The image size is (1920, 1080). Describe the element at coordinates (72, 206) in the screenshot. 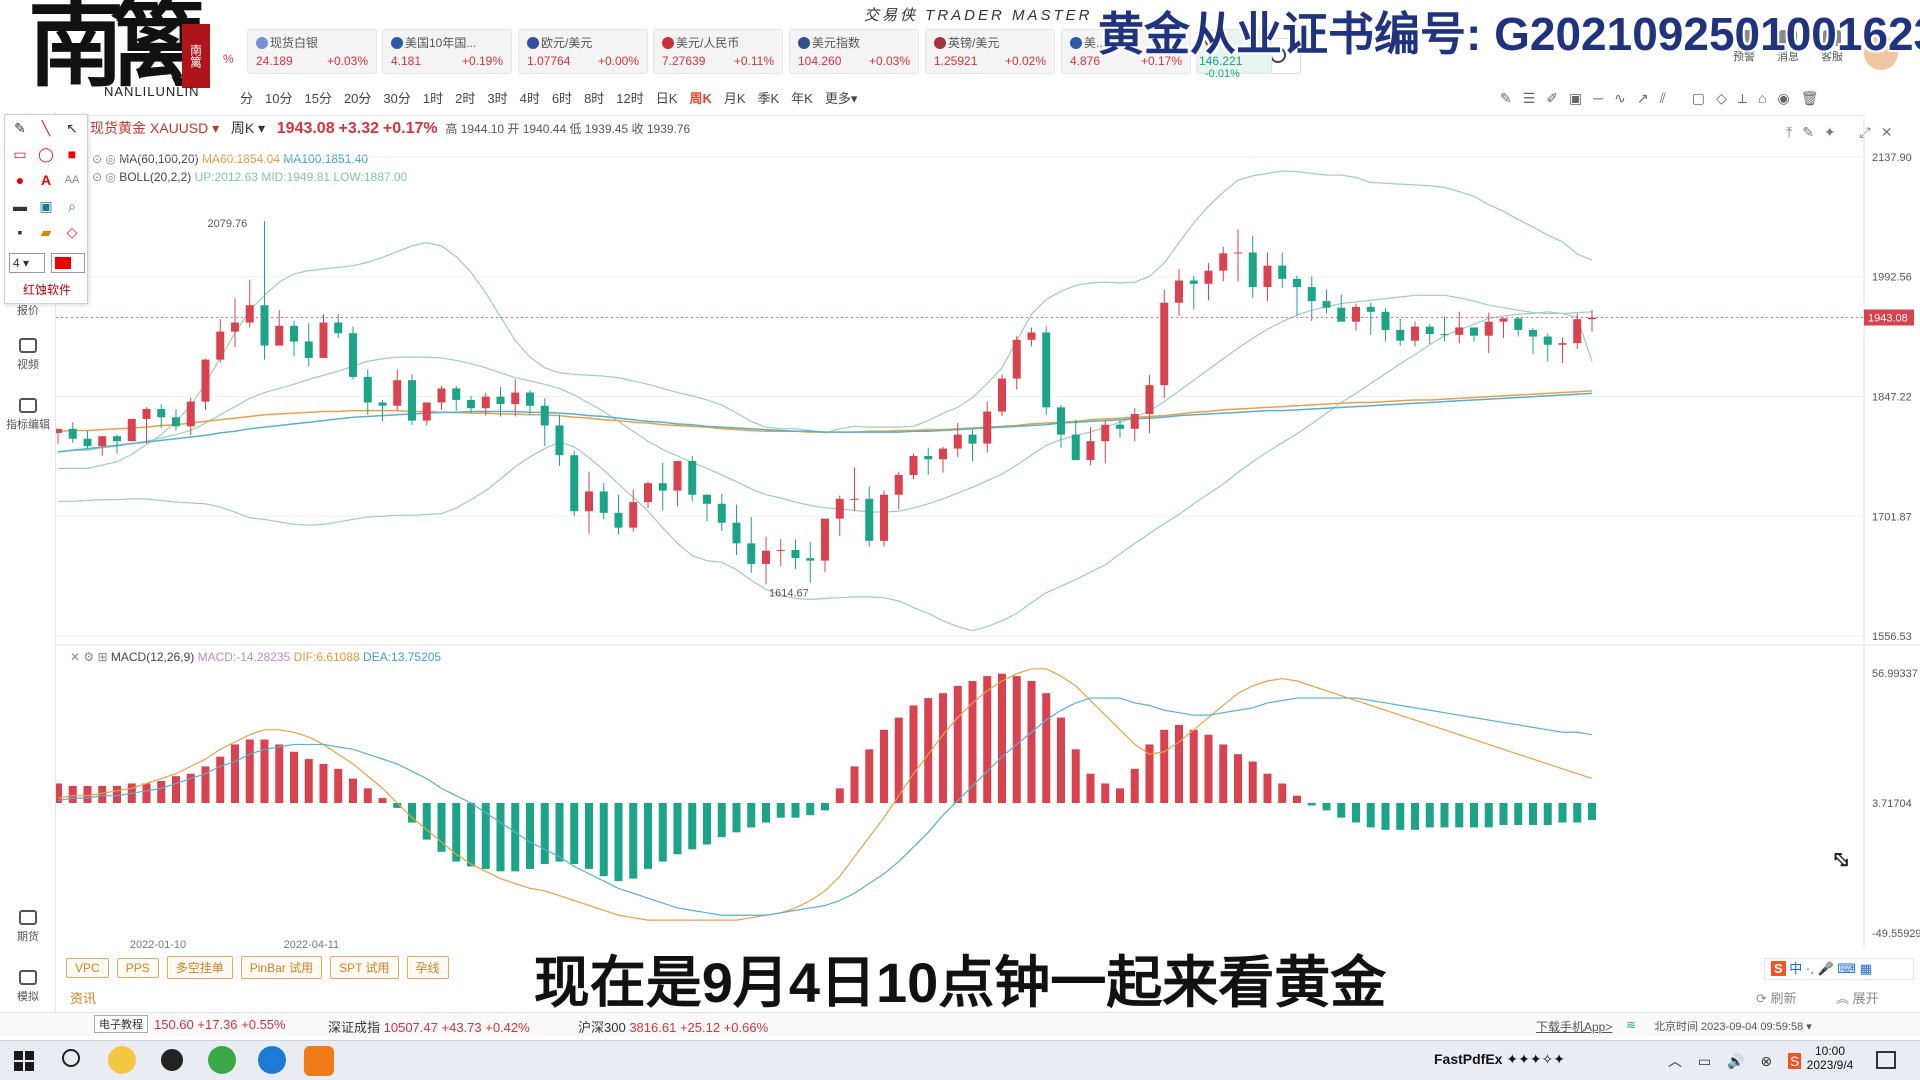

I see `zoom-icon: ⌕` at that location.